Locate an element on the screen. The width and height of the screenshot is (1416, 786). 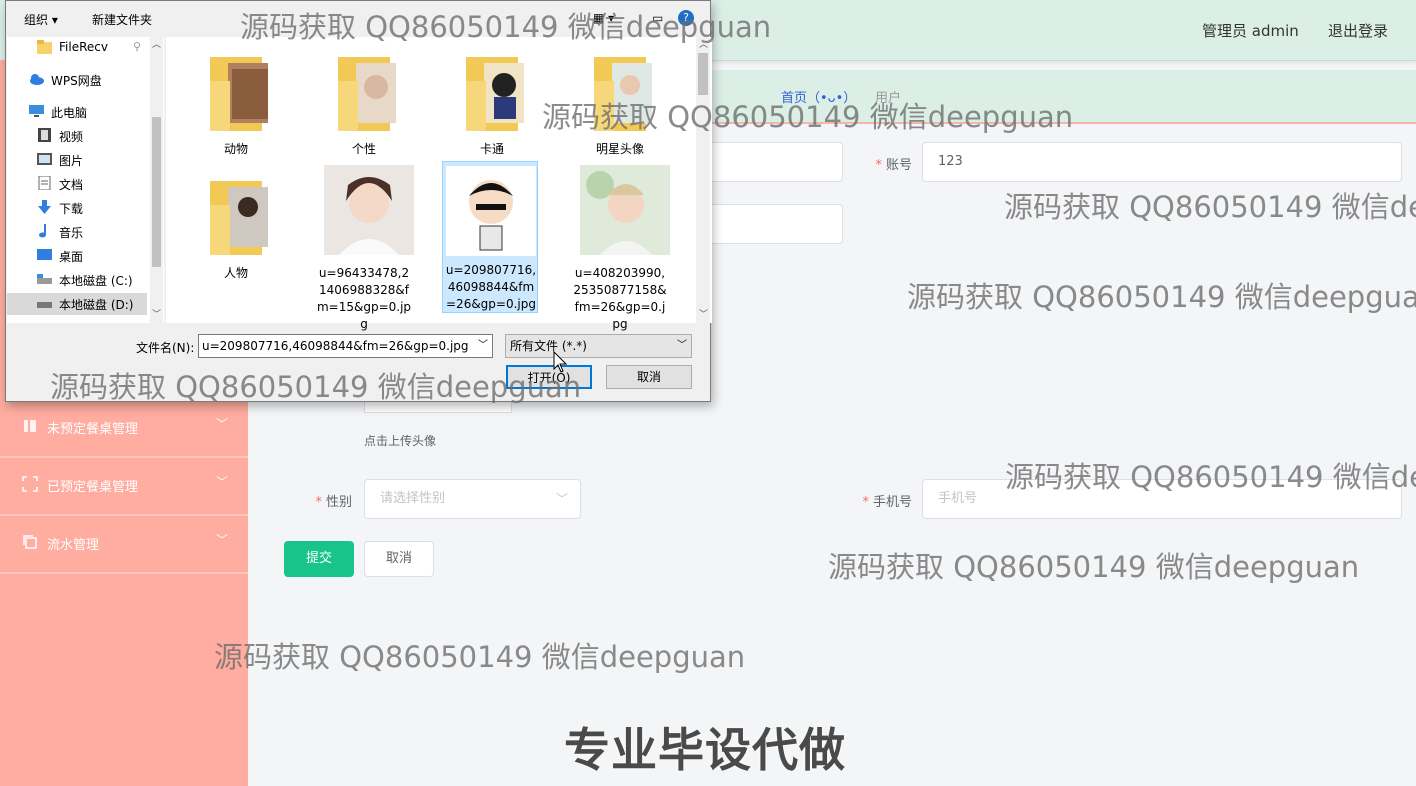
file-item-folder: 个性 is located at coordinates (364, 101).